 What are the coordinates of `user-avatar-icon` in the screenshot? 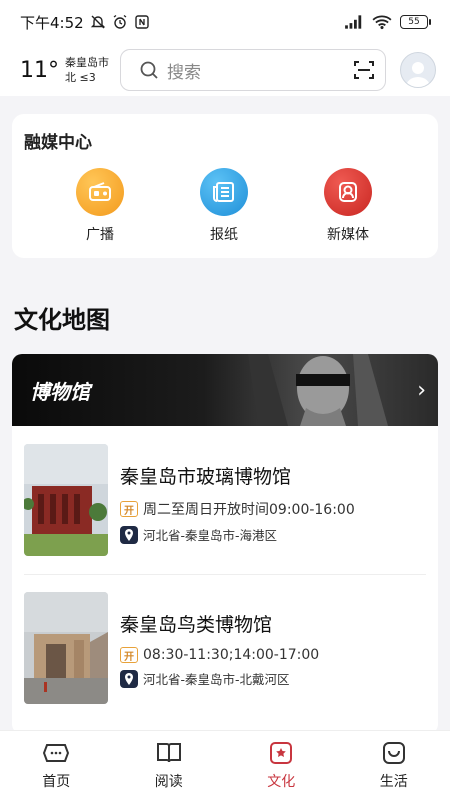 It's located at (418, 74).